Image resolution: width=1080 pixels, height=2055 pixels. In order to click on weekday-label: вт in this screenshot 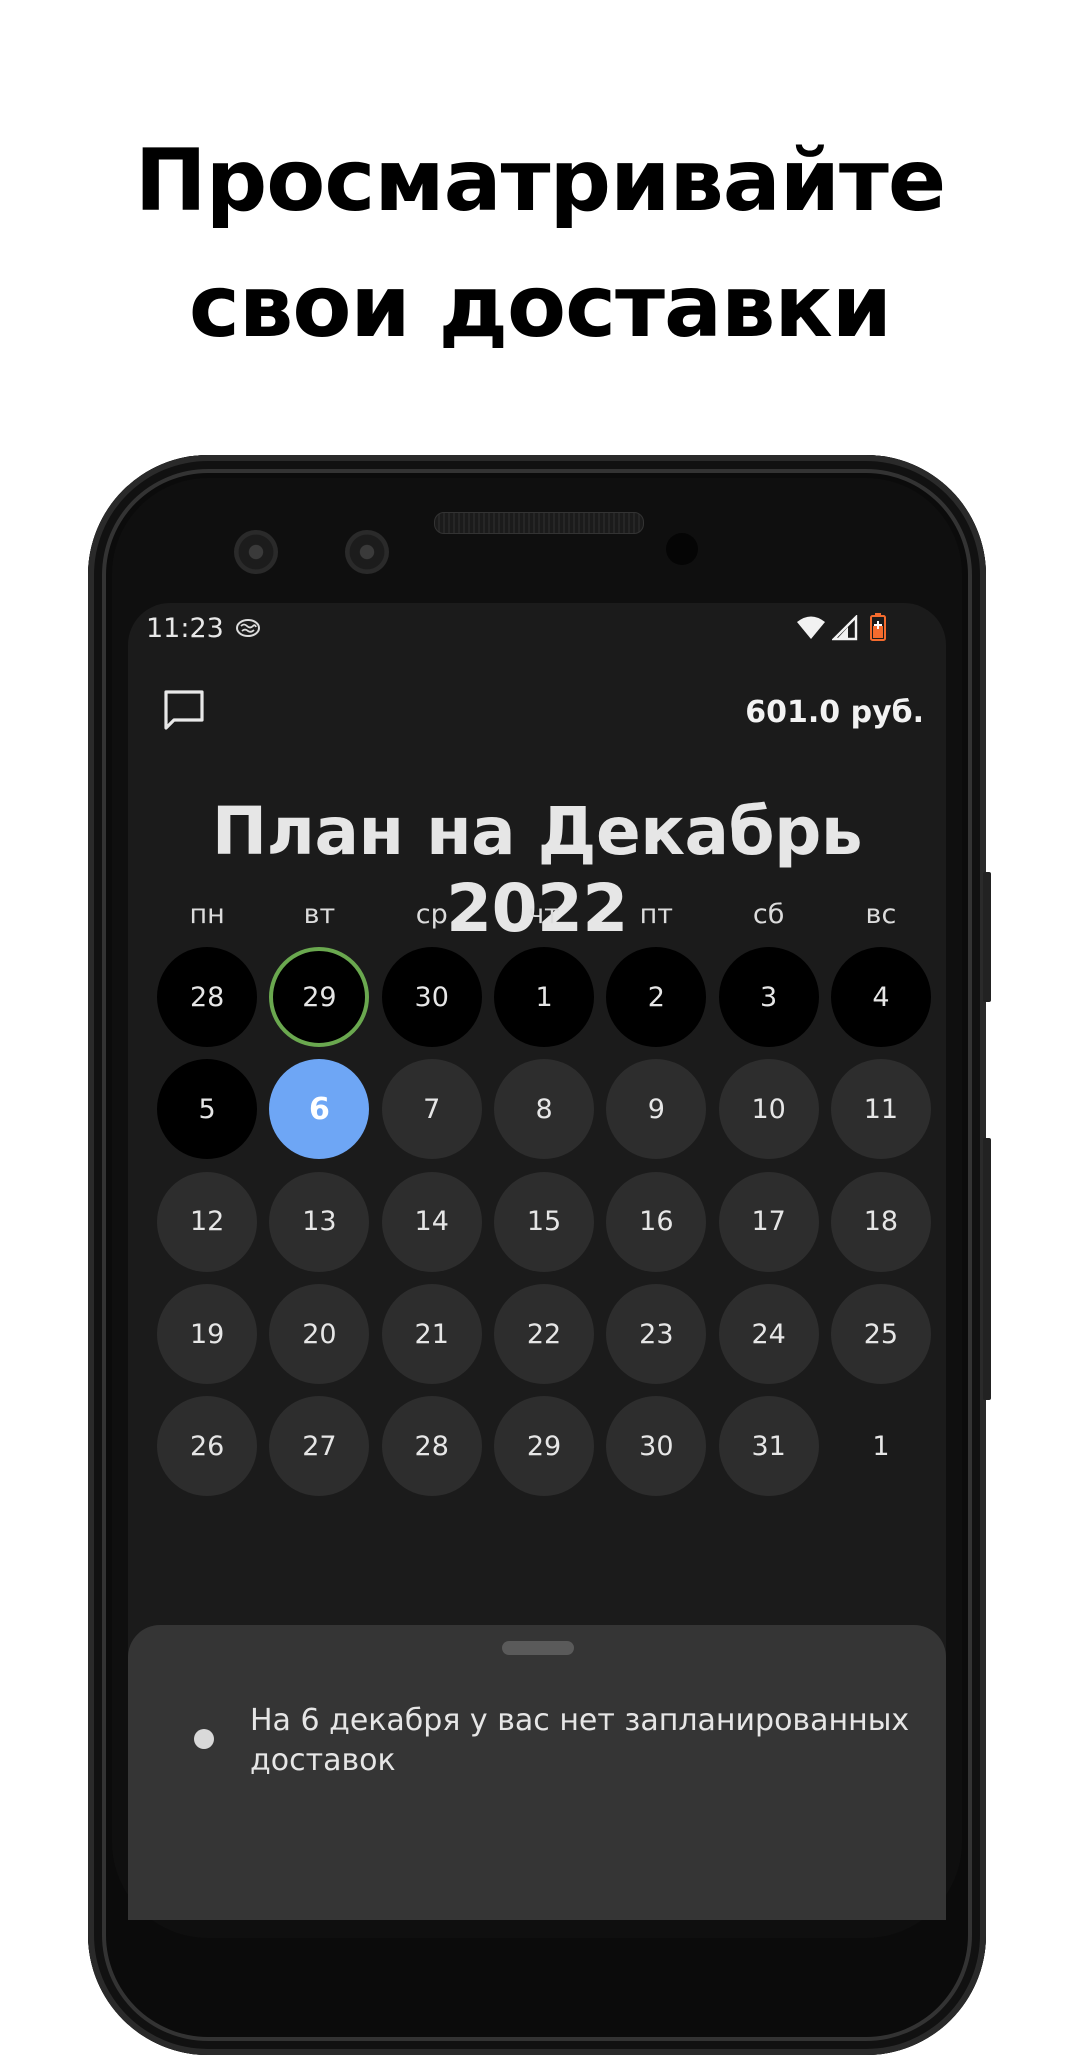, I will do `click(319, 914)`.